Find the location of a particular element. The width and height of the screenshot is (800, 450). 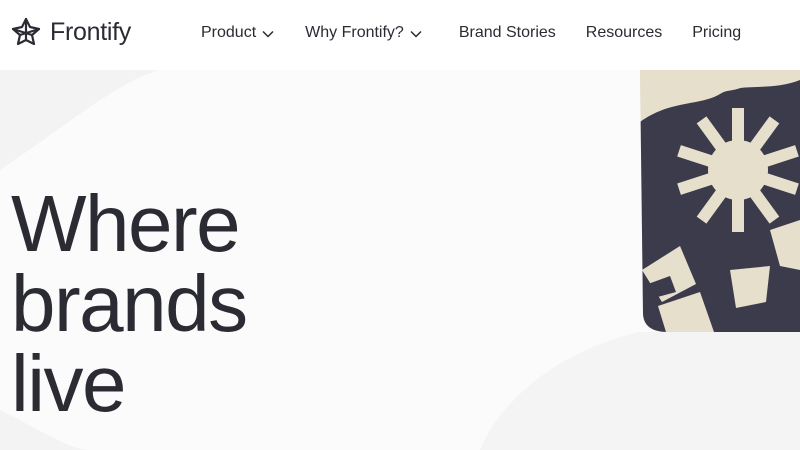

brand-name: Frontify is located at coordinates (90, 32).